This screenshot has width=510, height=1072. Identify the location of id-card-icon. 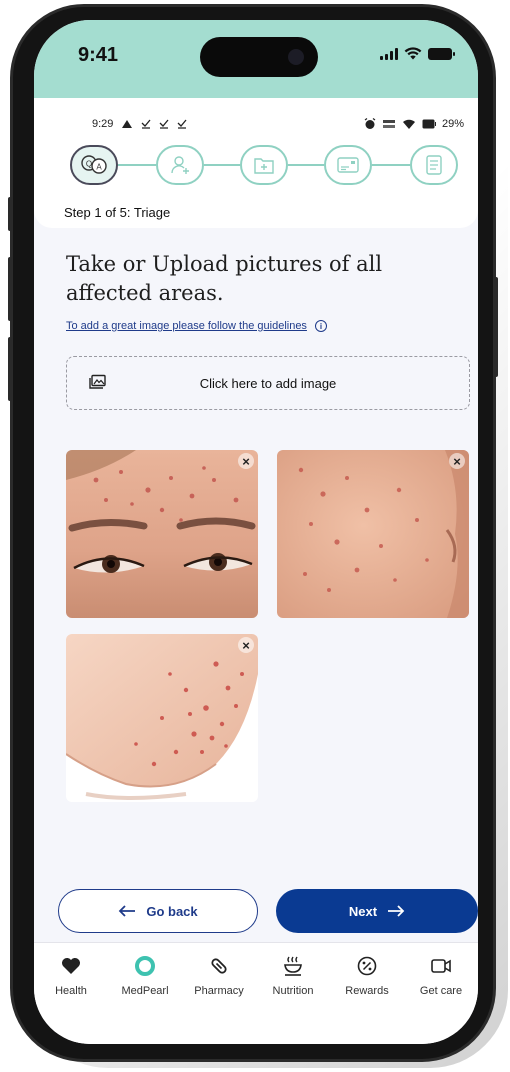
(348, 165).